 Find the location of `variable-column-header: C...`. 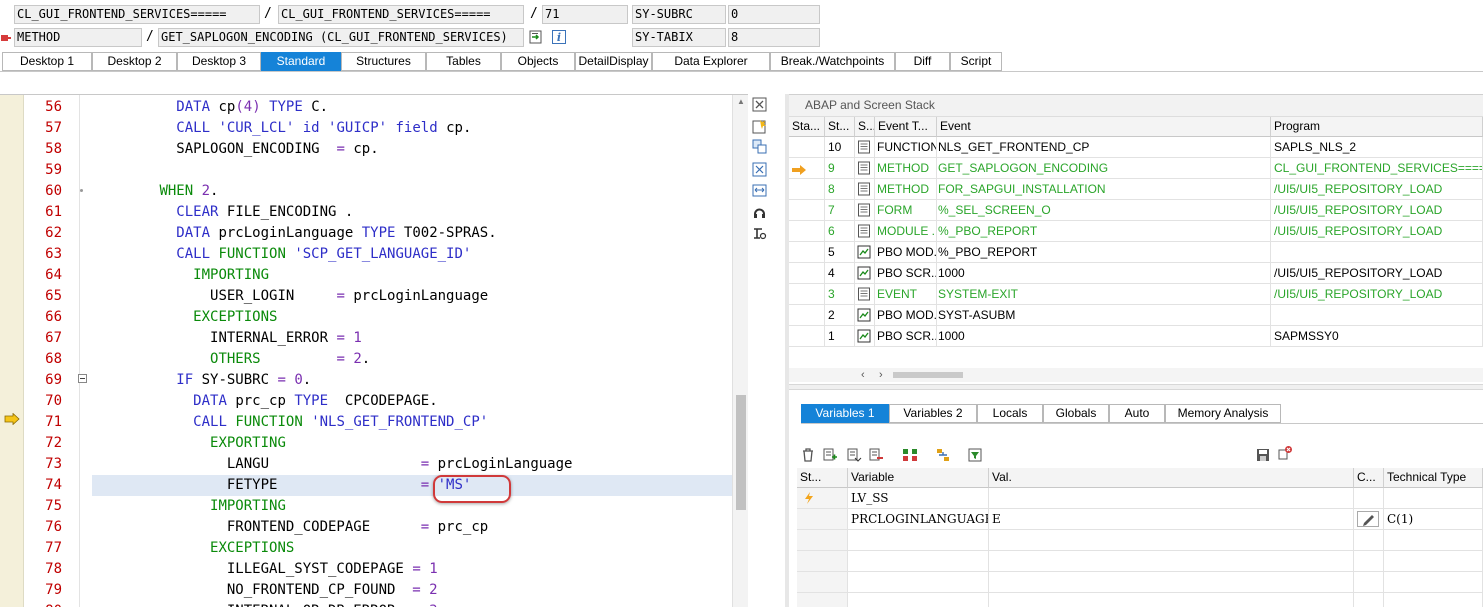

variable-column-header: C... is located at coordinates (1369, 478).